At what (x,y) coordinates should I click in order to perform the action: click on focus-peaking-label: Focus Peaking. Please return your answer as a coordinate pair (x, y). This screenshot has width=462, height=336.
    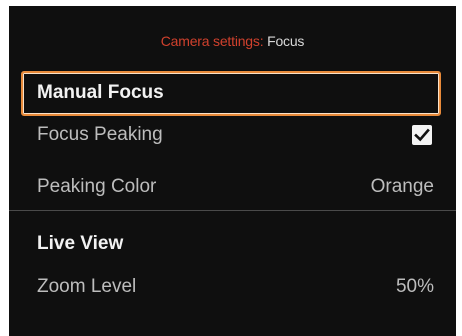
    Looking at the image, I should click on (100, 135).